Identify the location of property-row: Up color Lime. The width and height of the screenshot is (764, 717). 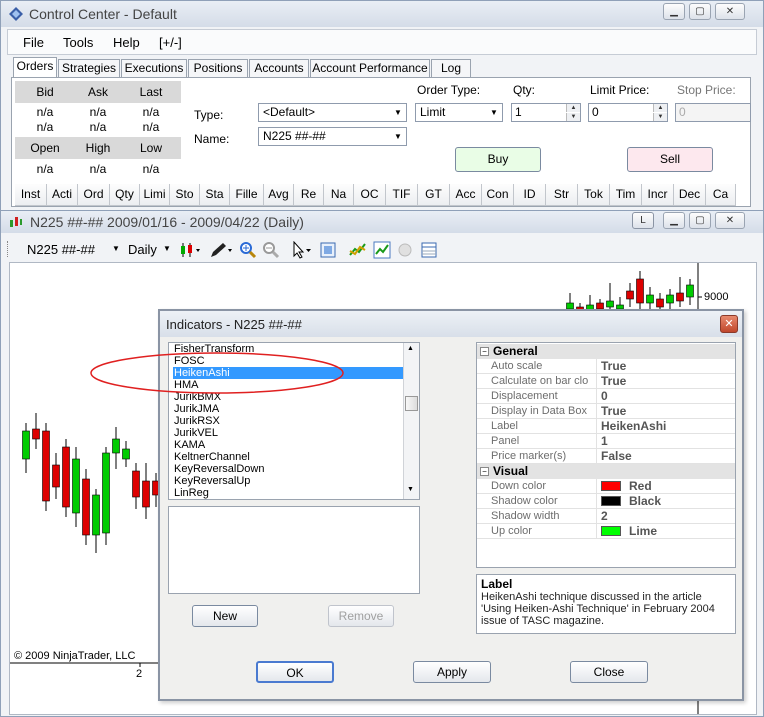
(606, 531).